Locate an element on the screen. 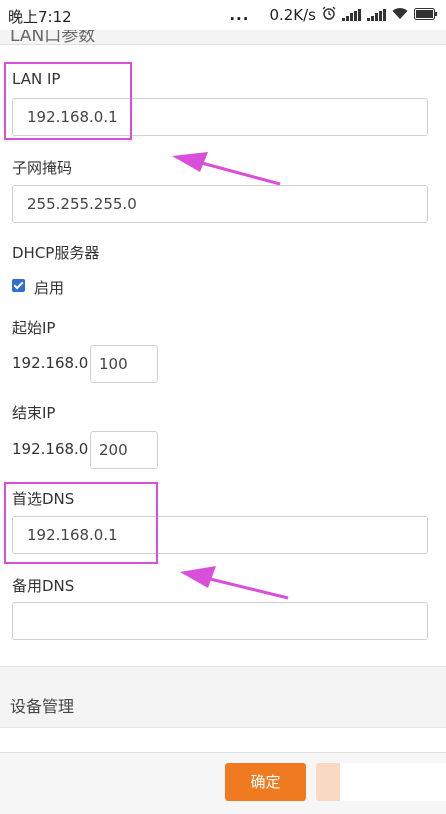 The height and width of the screenshot is (814, 446). status-icons: ... 0.2K/s is located at coordinates (333, 15).